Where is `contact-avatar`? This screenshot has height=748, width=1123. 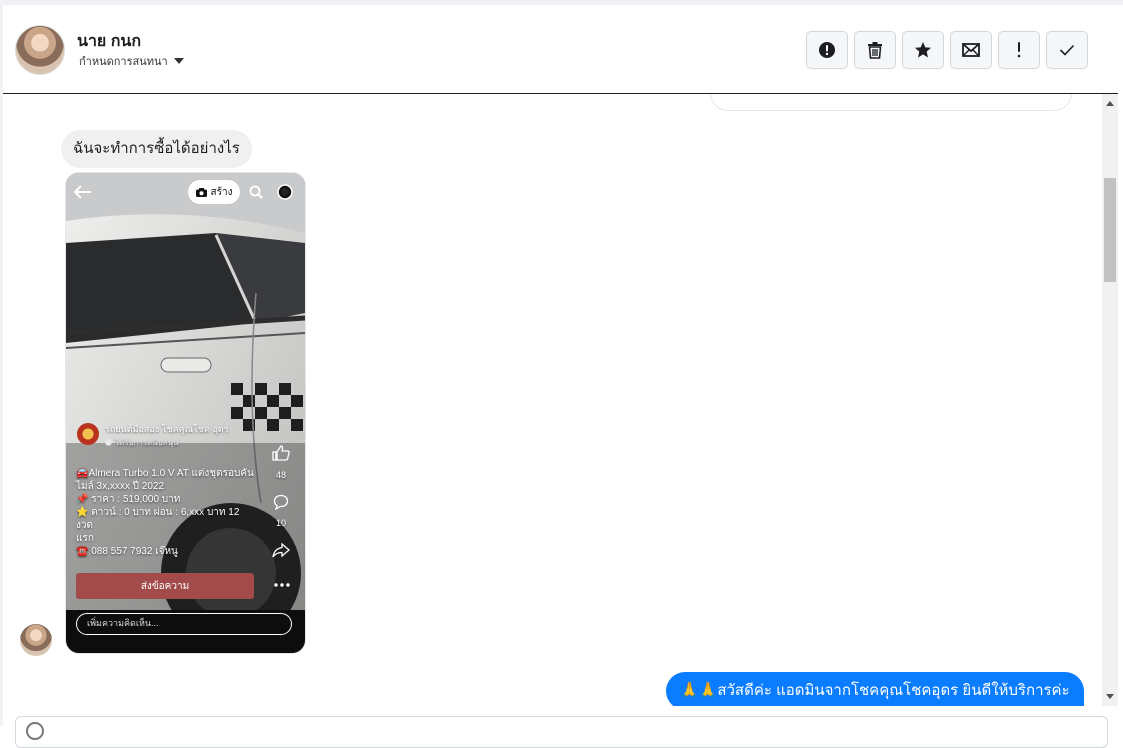 contact-avatar is located at coordinates (40, 50).